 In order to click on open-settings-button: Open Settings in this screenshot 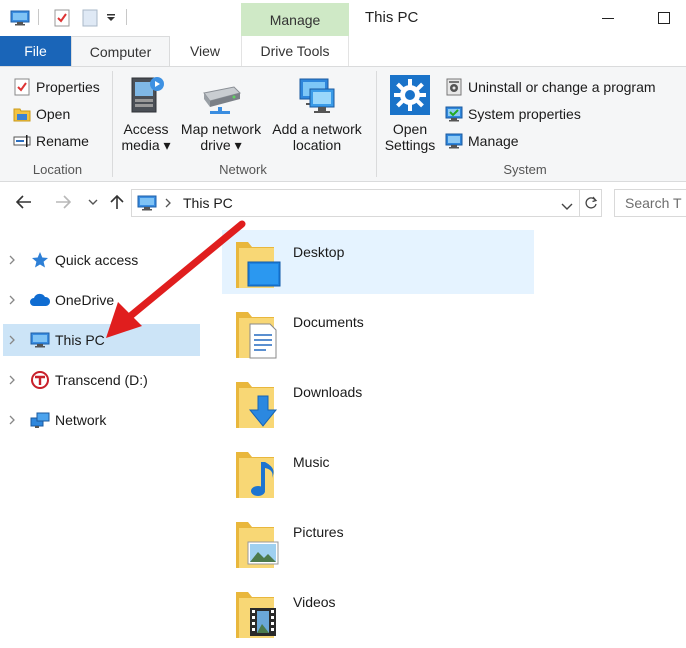, I will do `click(410, 113)`.